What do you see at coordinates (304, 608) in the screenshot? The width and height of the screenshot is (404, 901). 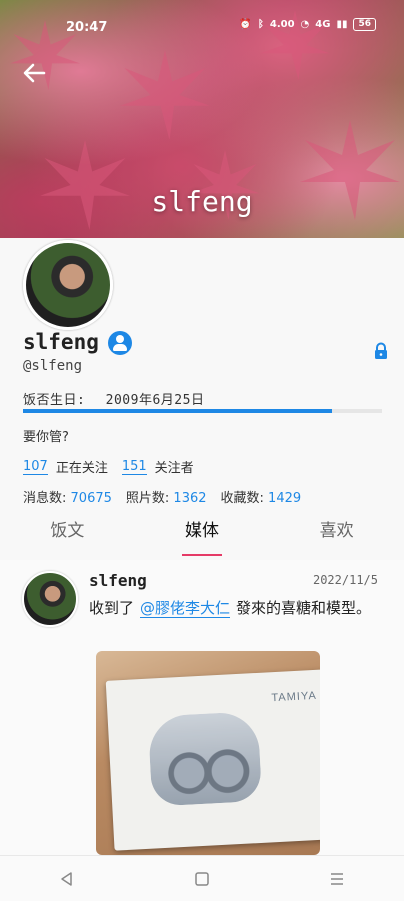 I see `post-text-after: 發來的喜糖和模型。` at bounding box center [304, 608].